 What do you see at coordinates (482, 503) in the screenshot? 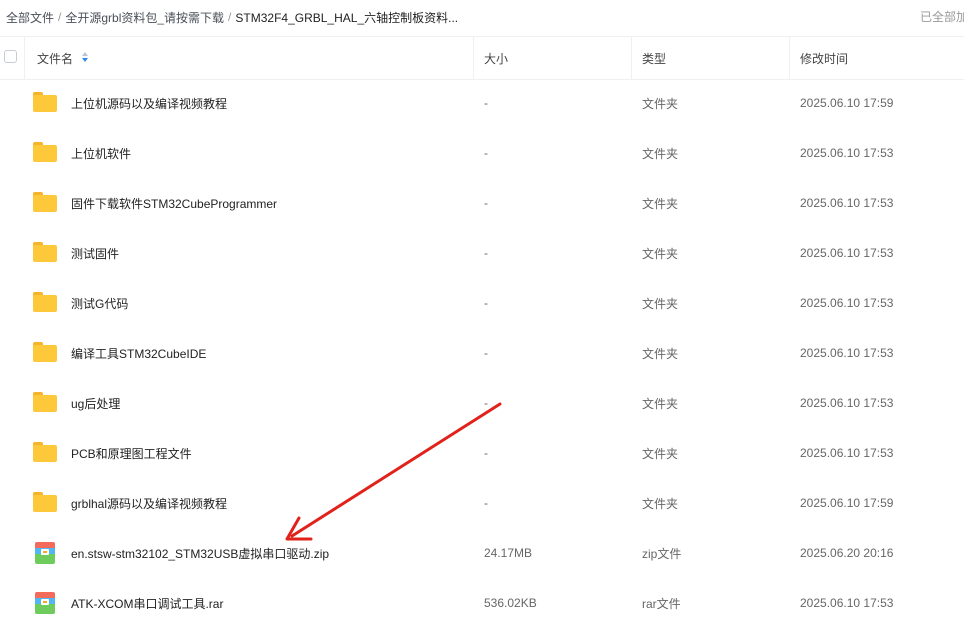
I see `file-row: grblhal源码以及编译视频教程 - 文件夹 2025.06.10 17:59` at bounding box center [482, 503].